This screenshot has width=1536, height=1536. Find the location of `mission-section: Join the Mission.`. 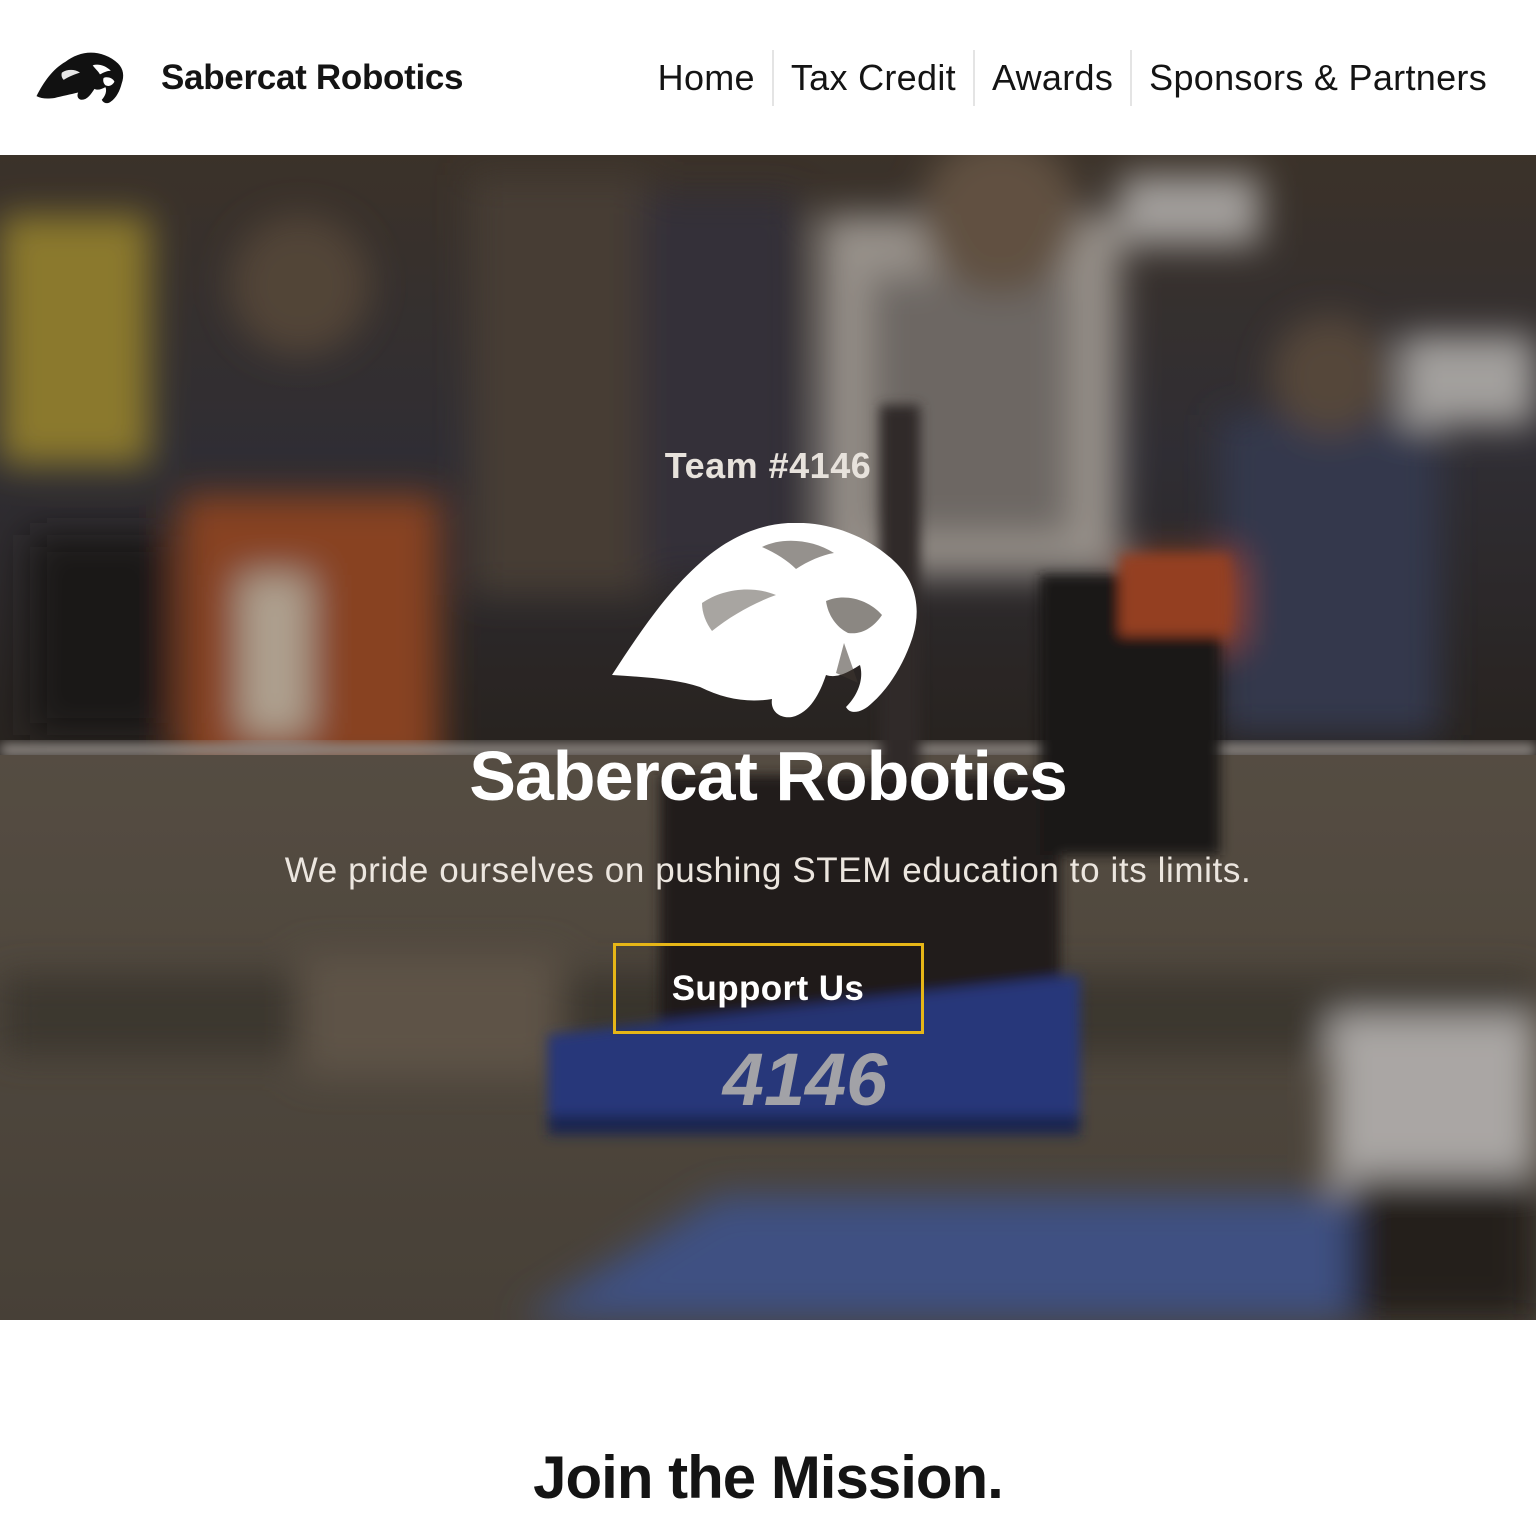

mission-section: Join the Mission. is located at coordinates (768, 1428).